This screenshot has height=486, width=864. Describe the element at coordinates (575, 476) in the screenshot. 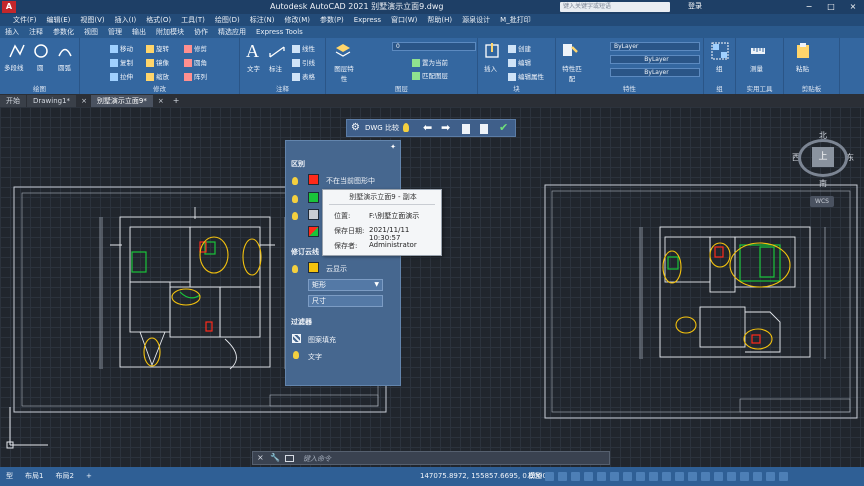

I see `ortho-icon` at that location.